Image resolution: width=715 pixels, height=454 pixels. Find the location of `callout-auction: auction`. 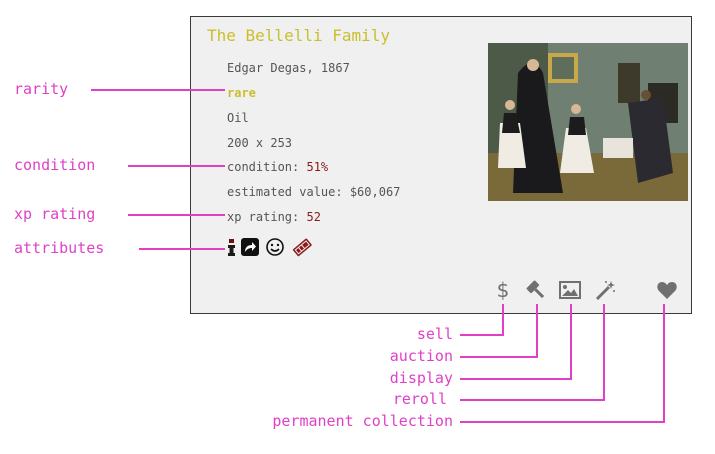

callout-auction: auction is located at coordinates (421, 356).